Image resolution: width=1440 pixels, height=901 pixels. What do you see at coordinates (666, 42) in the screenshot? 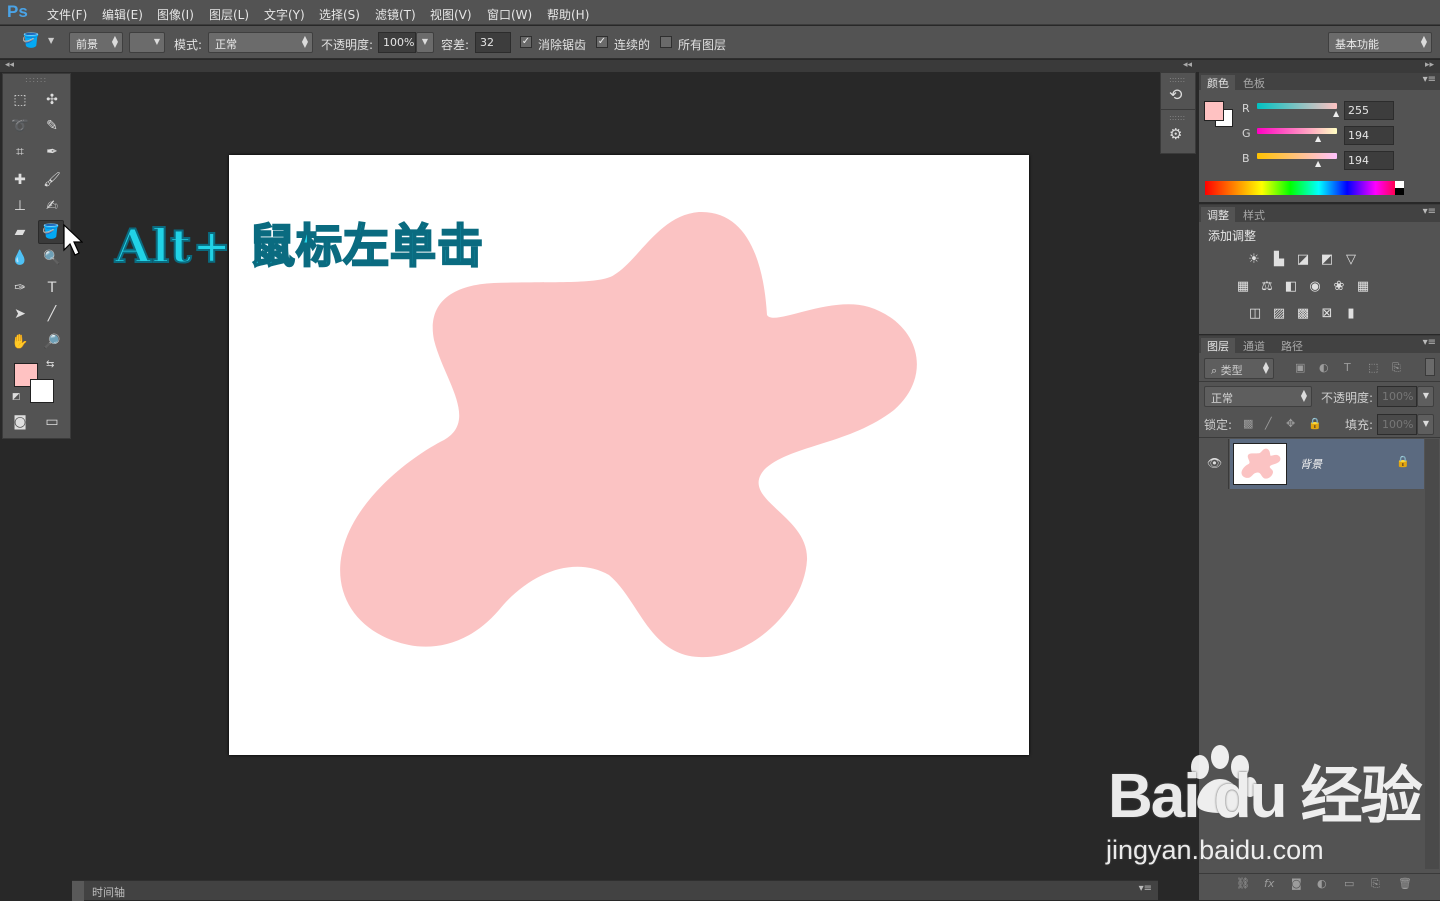
I see `all-layers-checkbox` at bounding box center [666, 42].